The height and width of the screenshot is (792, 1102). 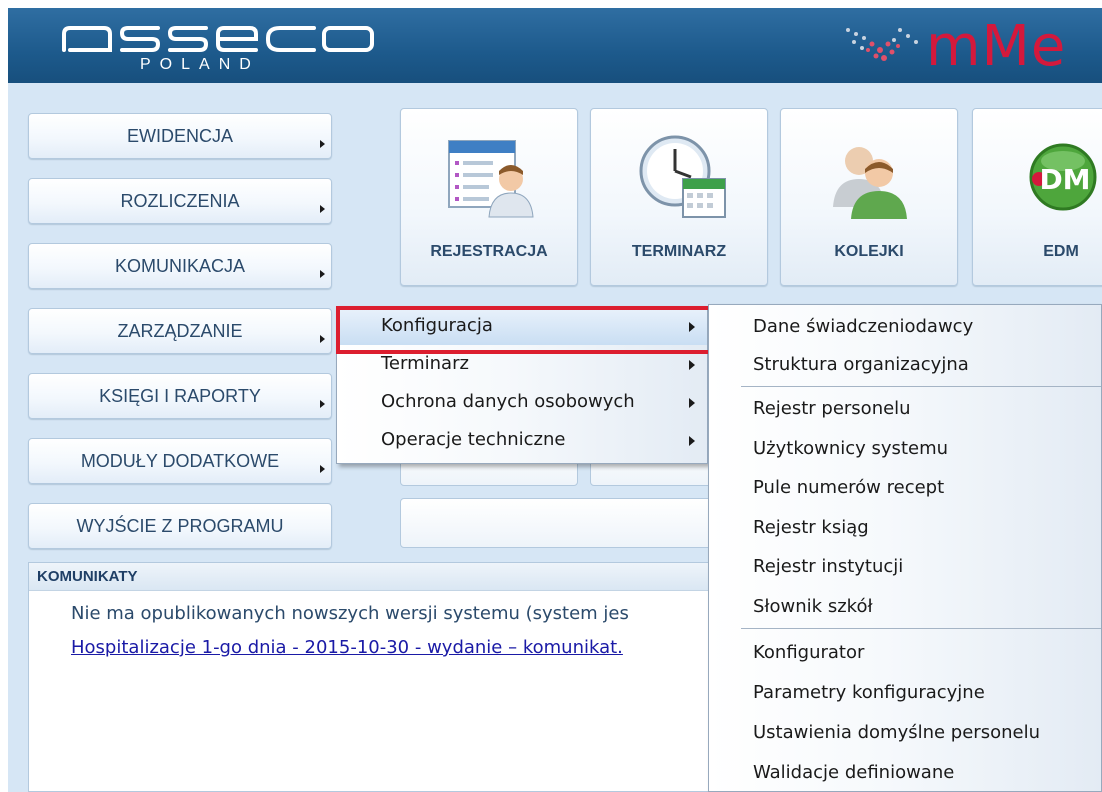 I want to click on submenu-item-konfiguracja: Konfiguracja, so click(x=522, y=327).